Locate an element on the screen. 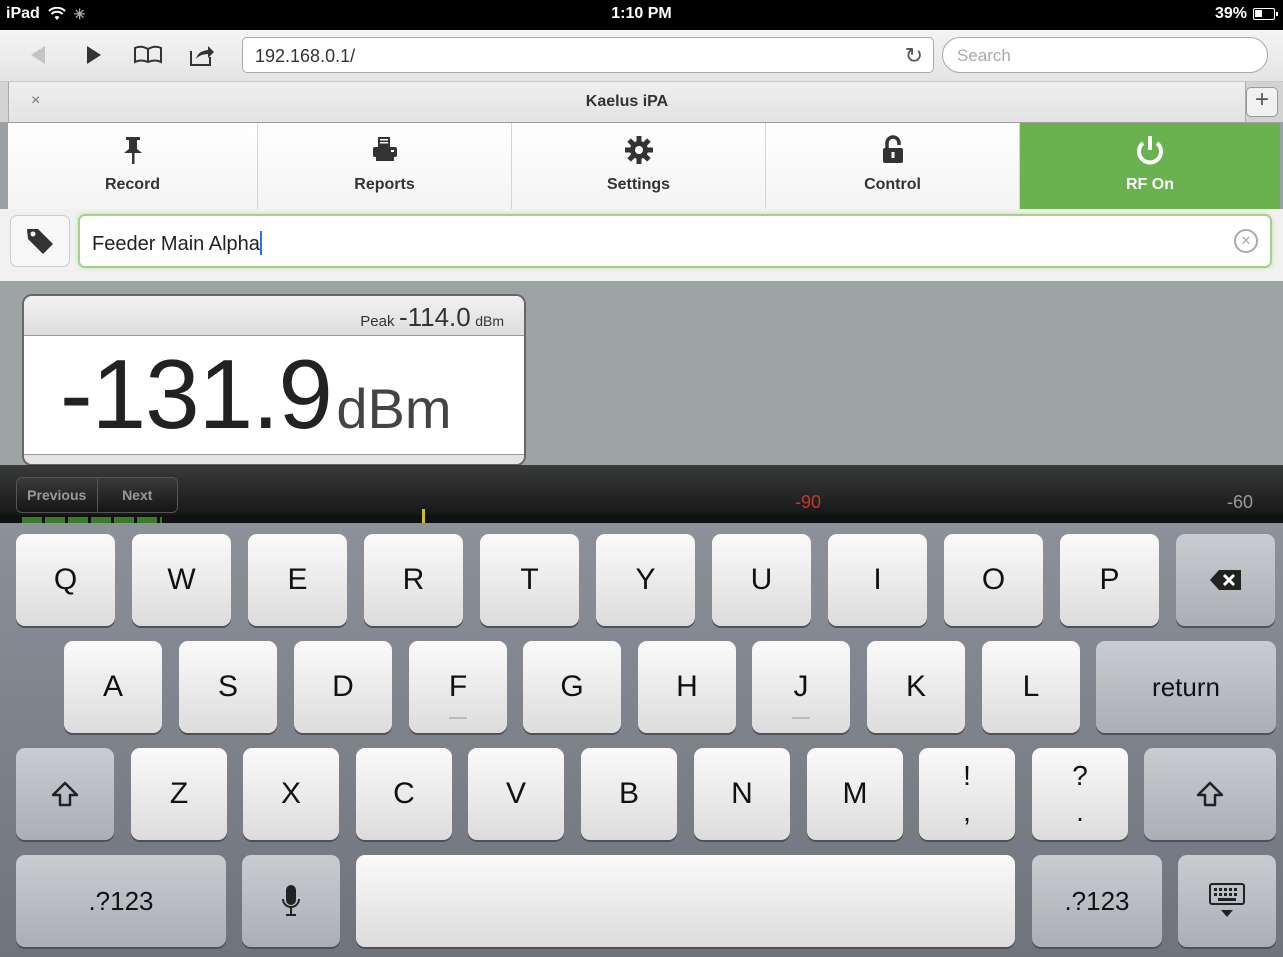 The width and height of the screenshot is (1283, 957). key-d: D is located at coordinates (343, 687).